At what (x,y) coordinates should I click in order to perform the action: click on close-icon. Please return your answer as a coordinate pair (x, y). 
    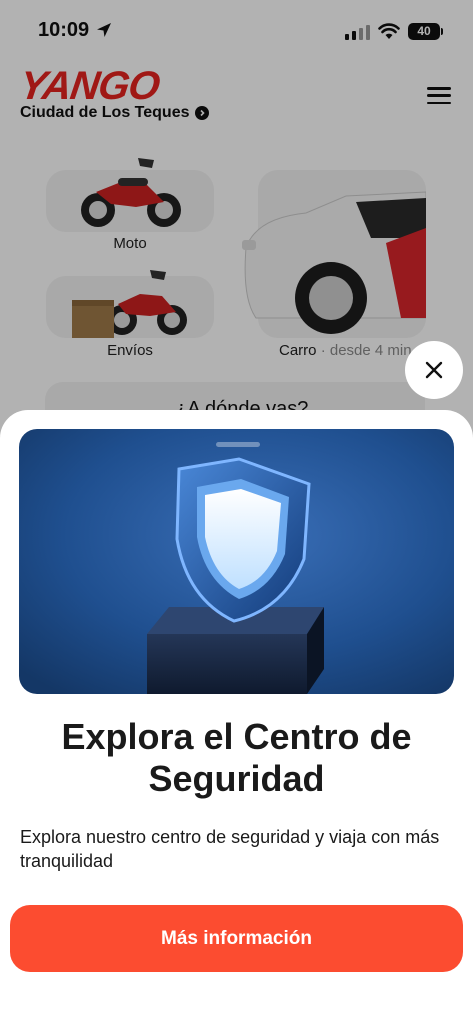
    Looking at the image, I should click on (434, 370).